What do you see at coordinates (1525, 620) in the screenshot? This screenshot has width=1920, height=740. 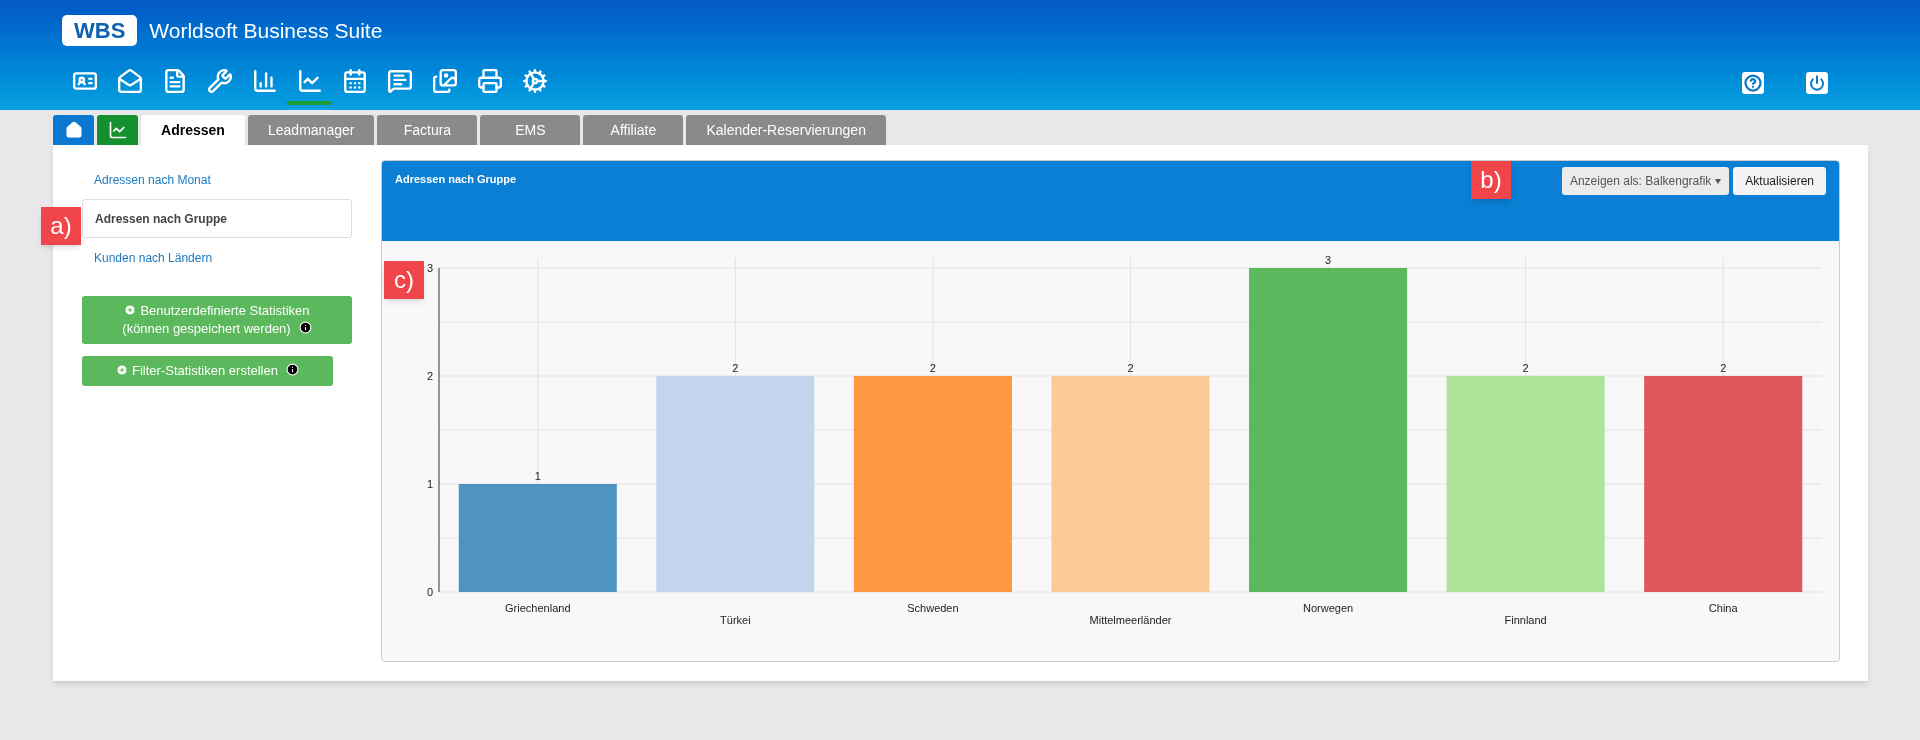 I see `x-category-label: Finnland` at bounding box center [1525, 620].